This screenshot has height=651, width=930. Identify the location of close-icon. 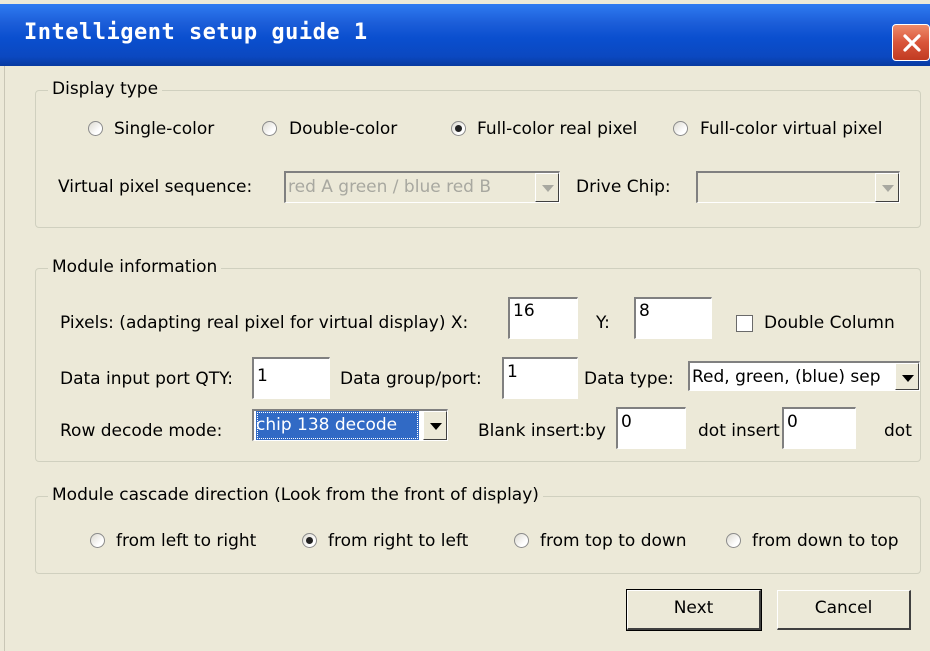
(912, 43).